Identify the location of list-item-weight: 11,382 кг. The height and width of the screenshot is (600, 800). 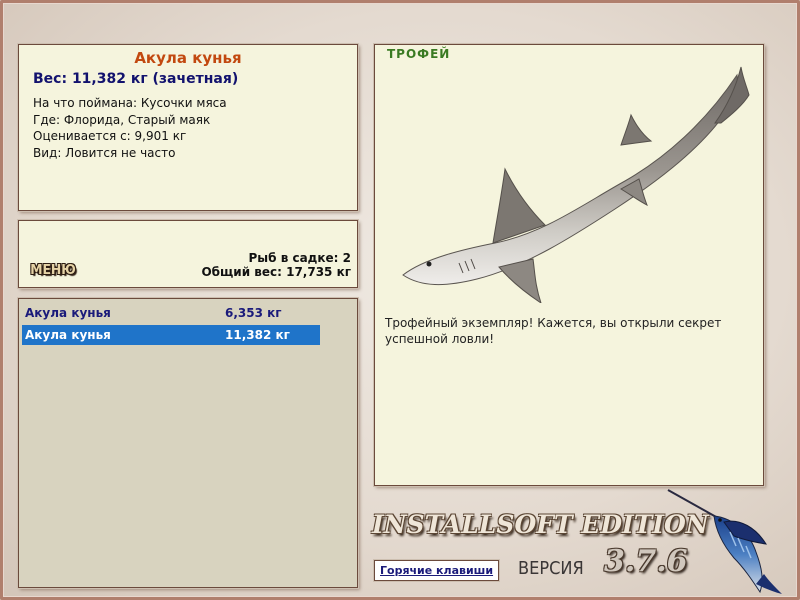
(257, 335).